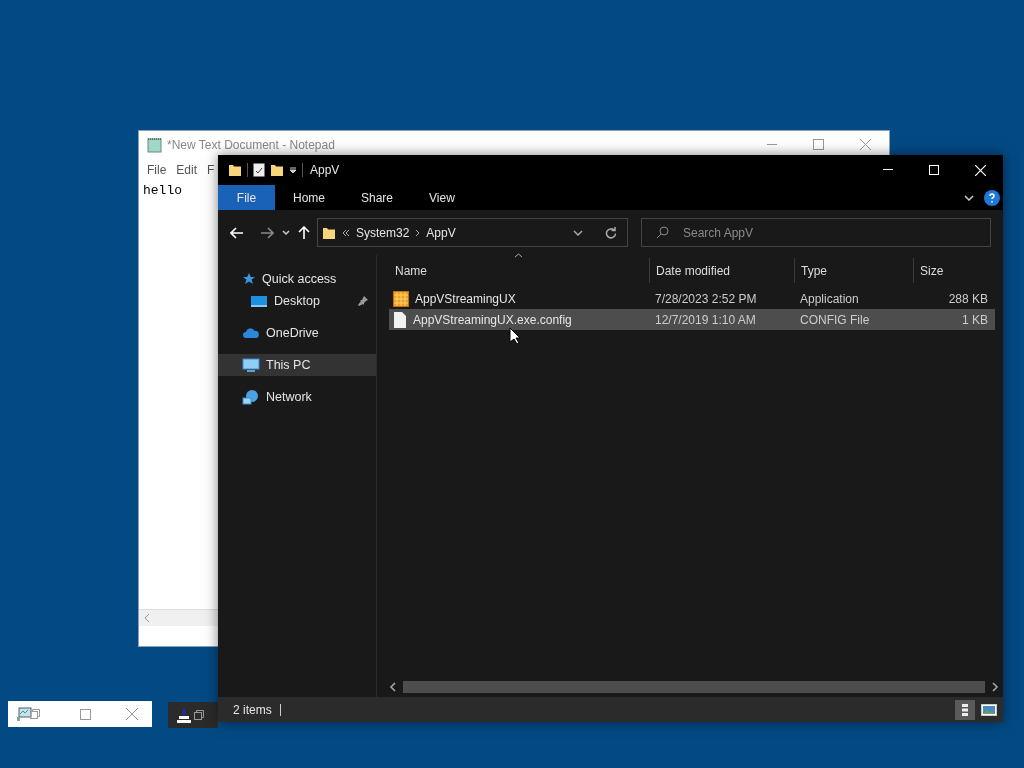 The height and width of the screenshot is (768, 1024). Describe the element at coordinates (184, 715) in the screenshot. I see `wizard-icon` at that location.